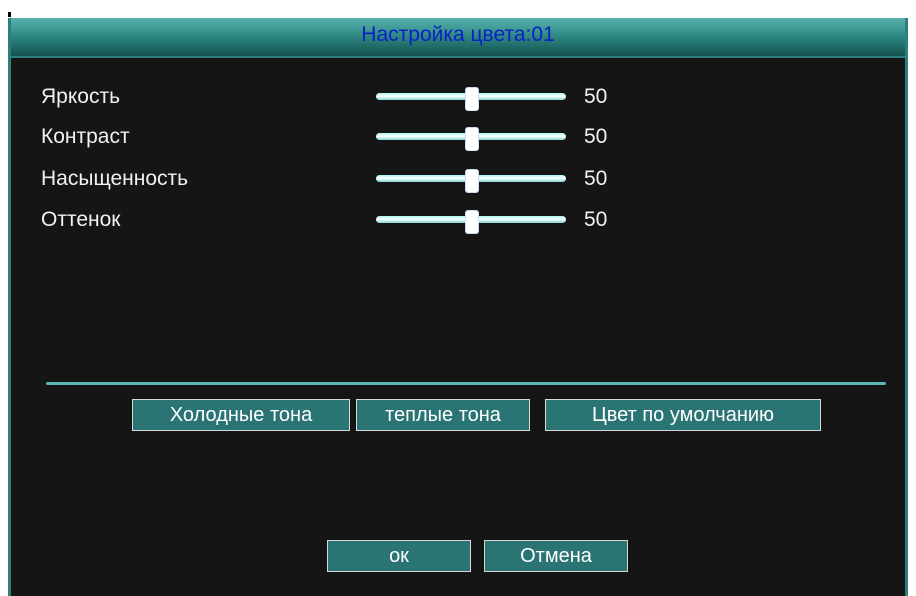  Describe the element at coordinates (443, 415) in the screenshot. I see `warm-tones-button: теплые тона` at that location.